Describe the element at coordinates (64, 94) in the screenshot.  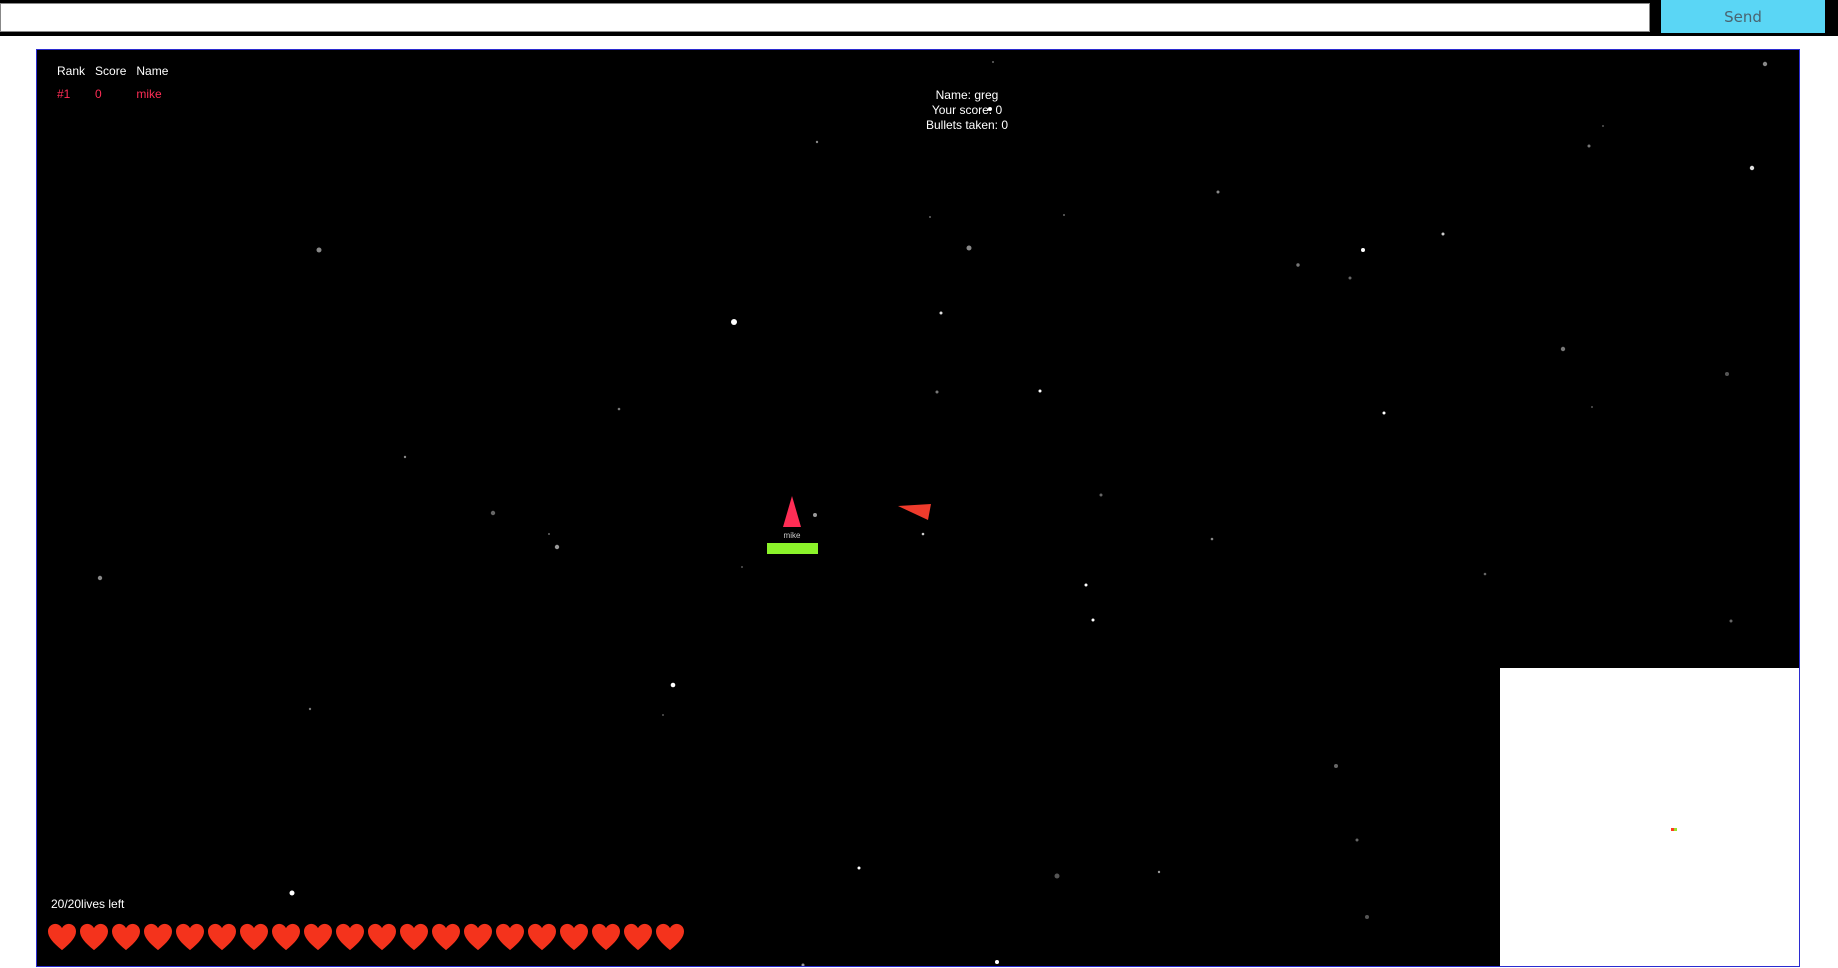
I see `leaderboard-rank: #1` at that location.